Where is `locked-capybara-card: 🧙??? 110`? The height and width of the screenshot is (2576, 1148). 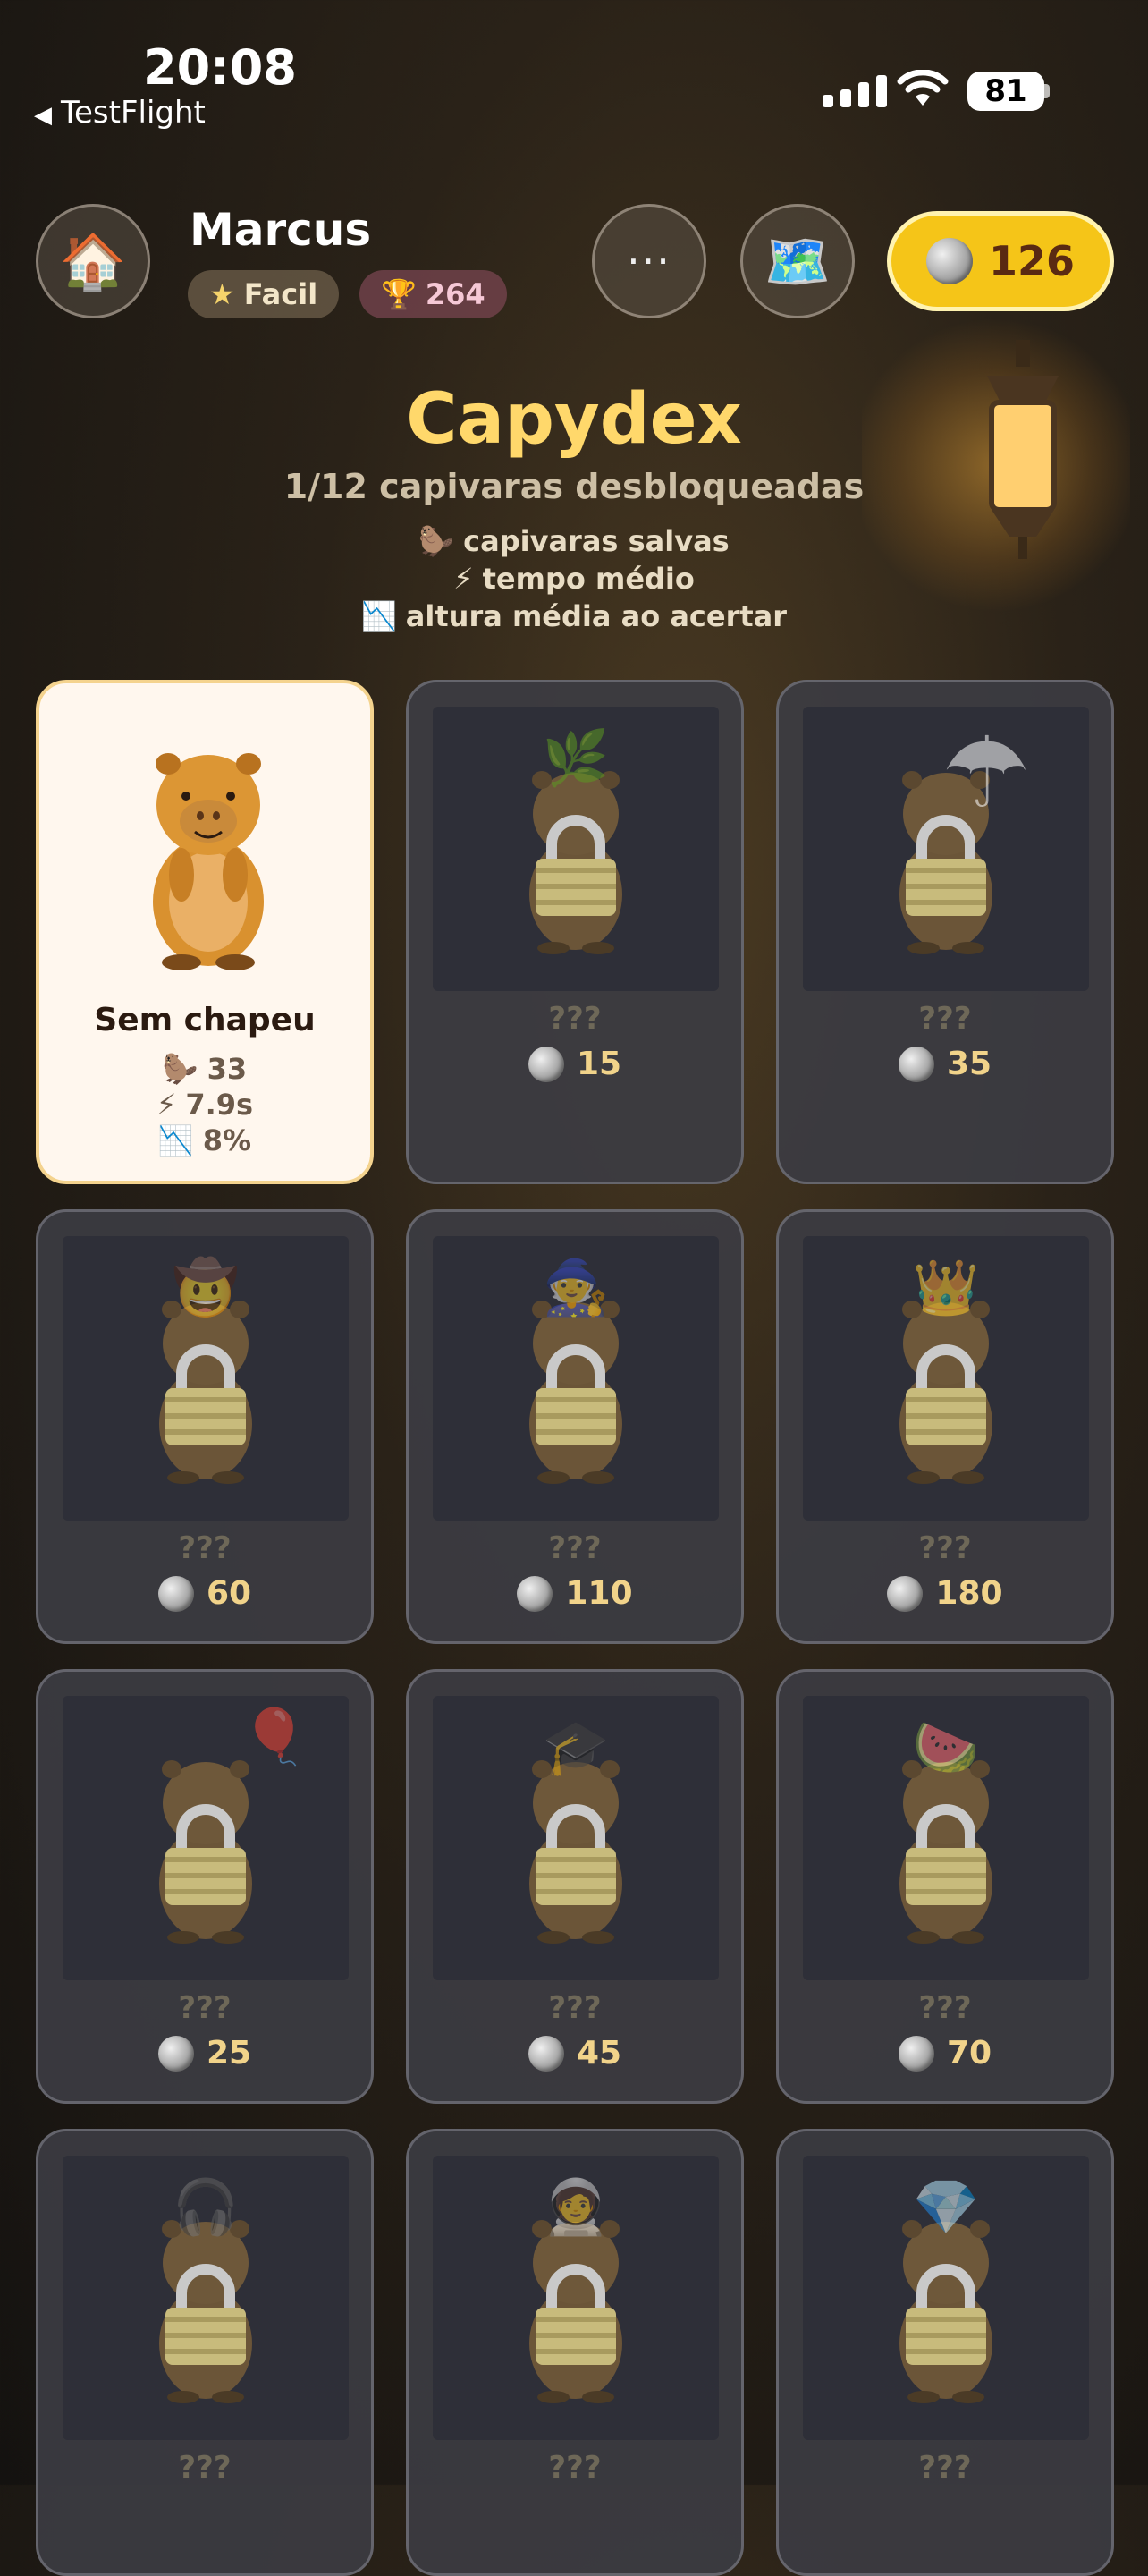 locked-capybara-card: 🧙??? 110 is located at coordinates (575, 1426).